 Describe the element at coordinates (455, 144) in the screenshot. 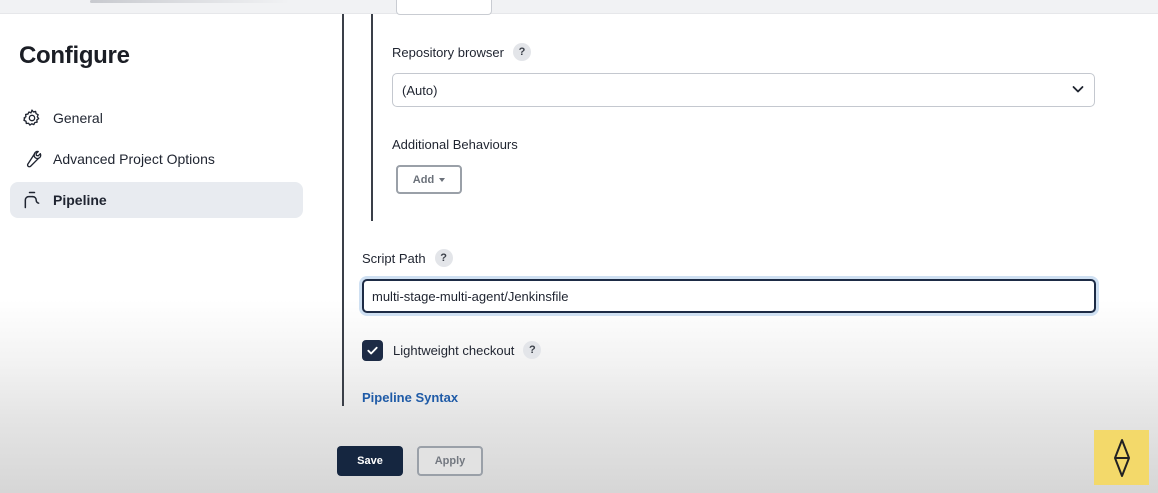

I see `additional-behaviours-label: Additional Behaviours` at that location.